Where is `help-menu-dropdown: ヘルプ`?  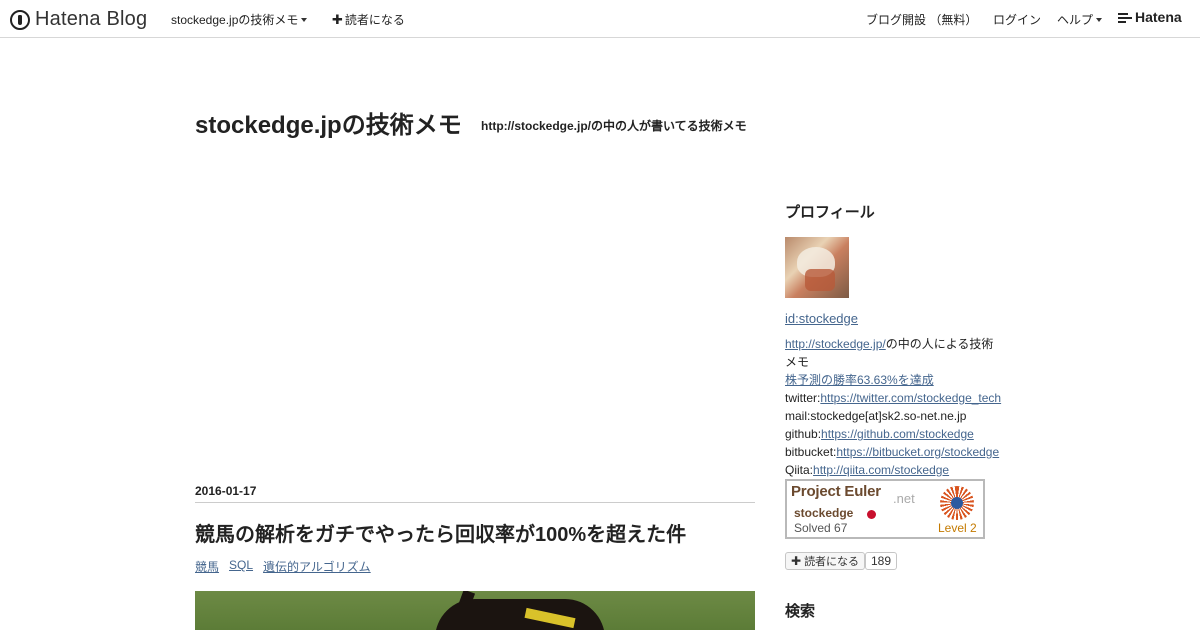 help-menu-dropdown: ヘルプ is located at coordinates (1080, 19).